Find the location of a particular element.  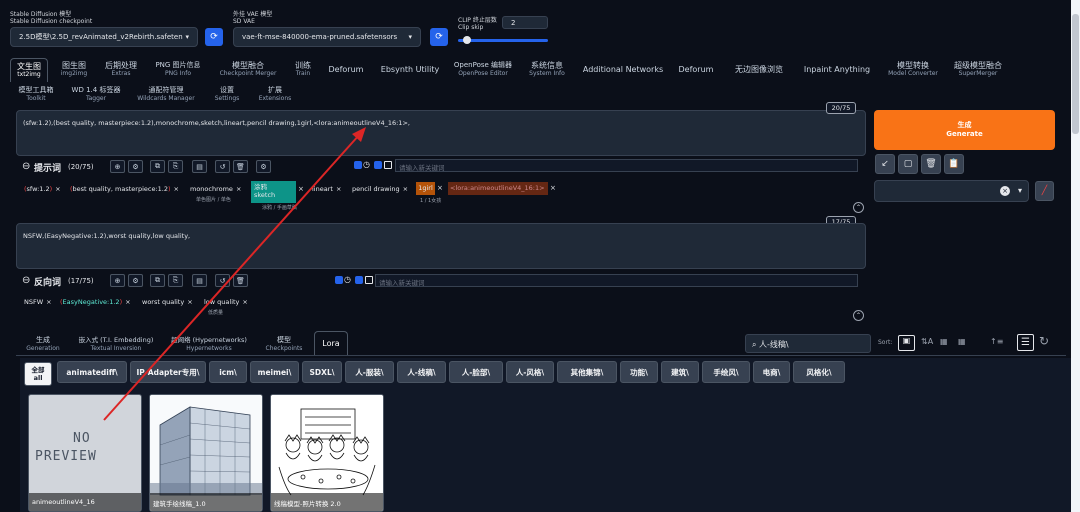

negative-chip: worst quality × is located at coordinates (167, 302).